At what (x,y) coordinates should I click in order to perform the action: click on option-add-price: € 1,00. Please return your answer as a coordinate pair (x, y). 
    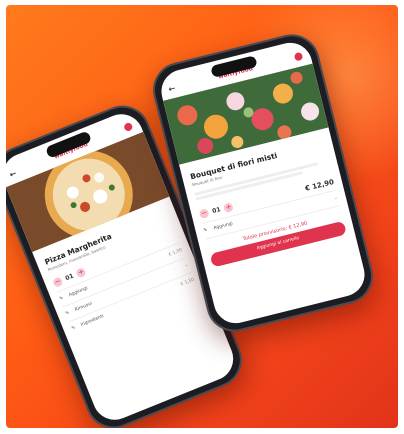
    Looking at the image, I should click on (176, 252).